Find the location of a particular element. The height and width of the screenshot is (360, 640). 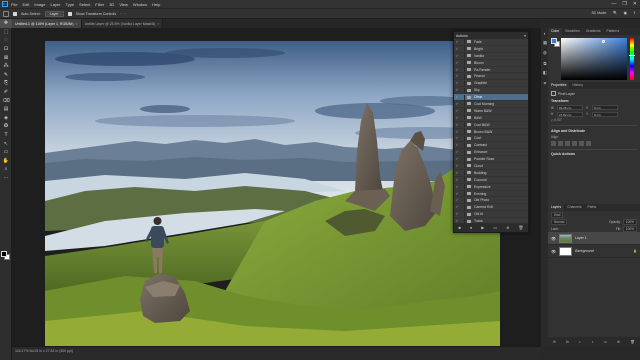

action-item: ✓ Contrast is located at coordinates (491, 146).